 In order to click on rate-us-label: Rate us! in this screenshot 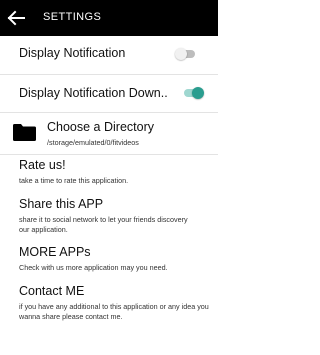, I will do `click(42, 165)`.